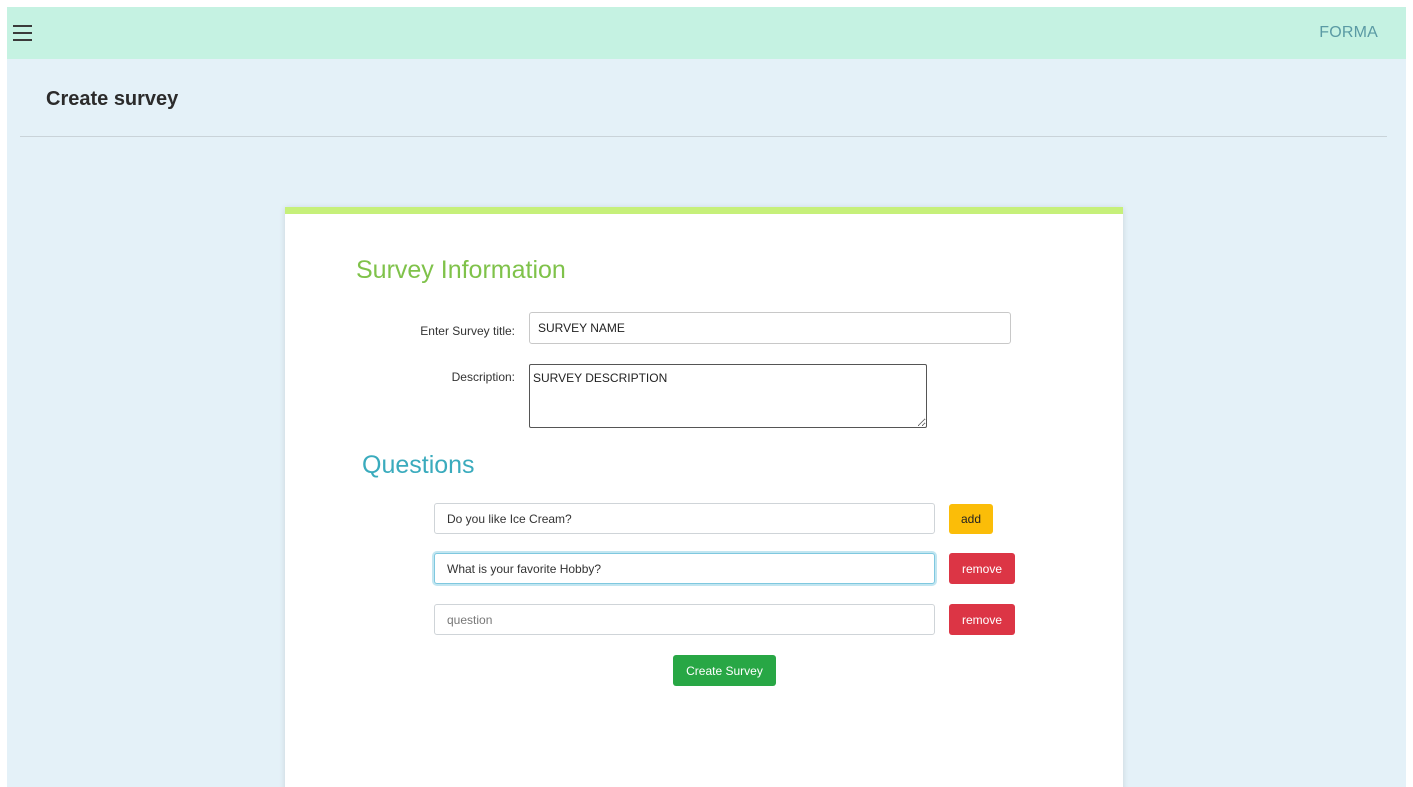 The width and height of the screenshot is (1413, 787). I want to click on questions-heading: Questions, so click(418, 465).